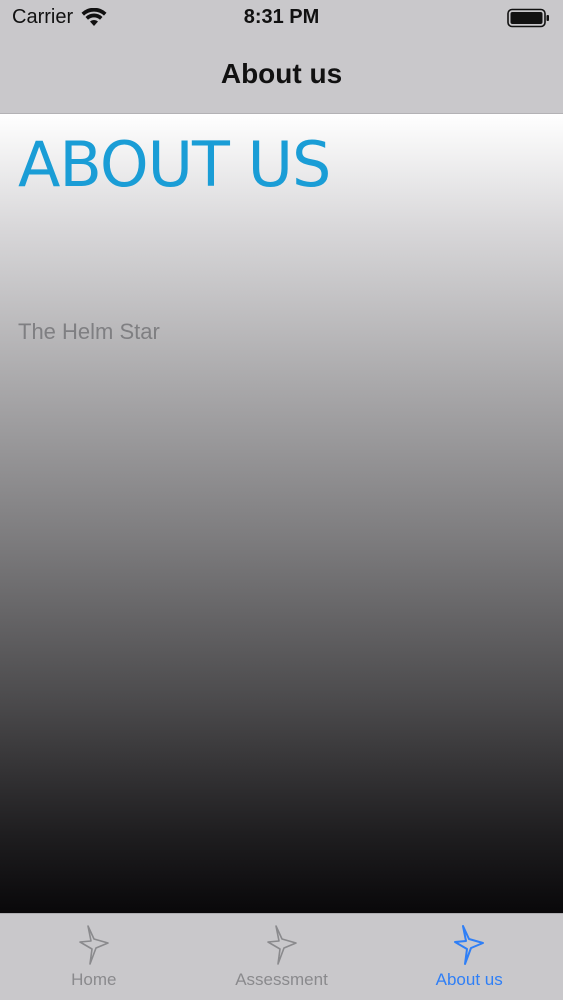 The width and height of the screenshot is (563, 1000). I want to click on tab-assessment-label: Assessment, so click(281, 979).